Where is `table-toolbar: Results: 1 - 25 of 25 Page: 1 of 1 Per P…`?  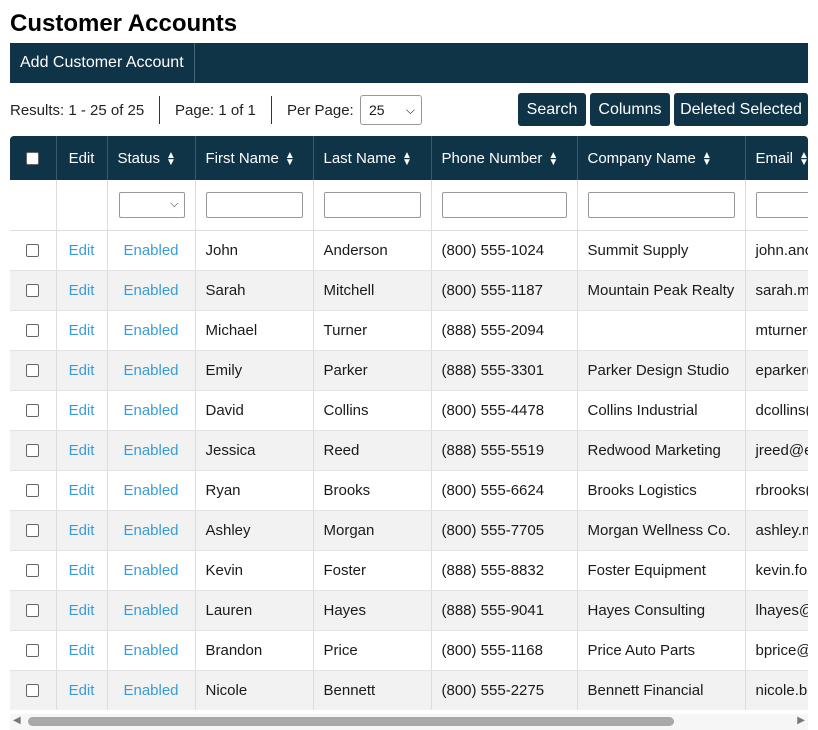 table-toolbar: Results: 1 - 25 of 25 Page: 1 of 1 Per P… is located at coordinates (409, 110).